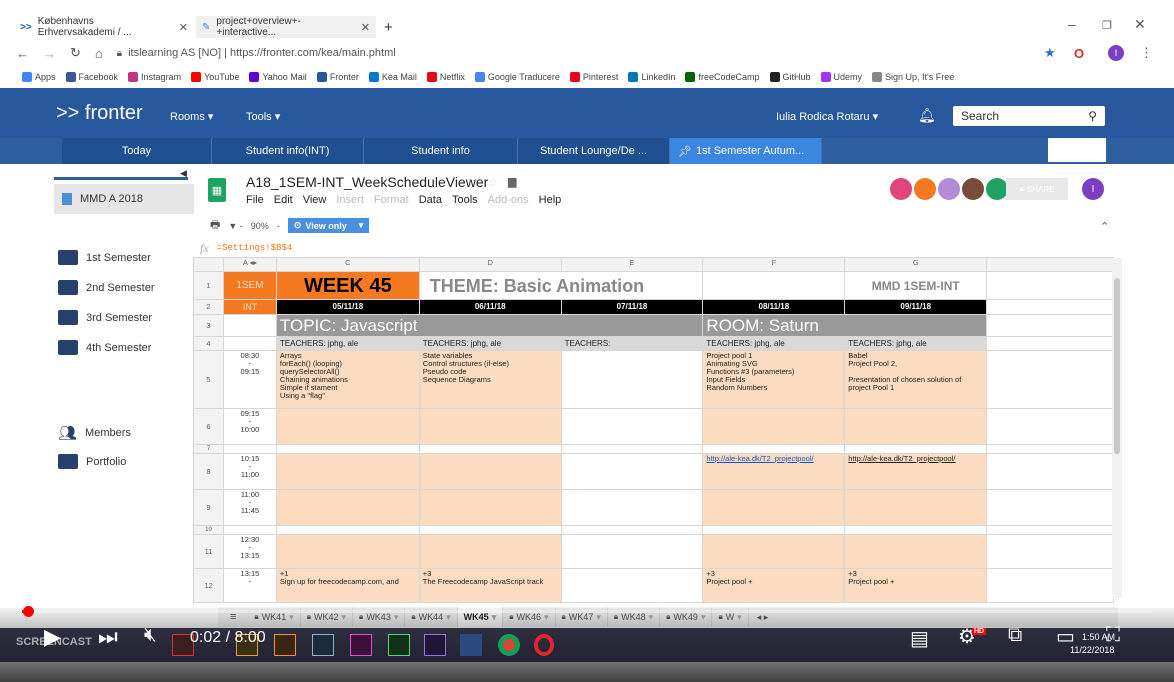 The image size is (1174, 682). Describe the element at coordinates (544, 645) in the screenshot. I see `opera-icon` at that location.